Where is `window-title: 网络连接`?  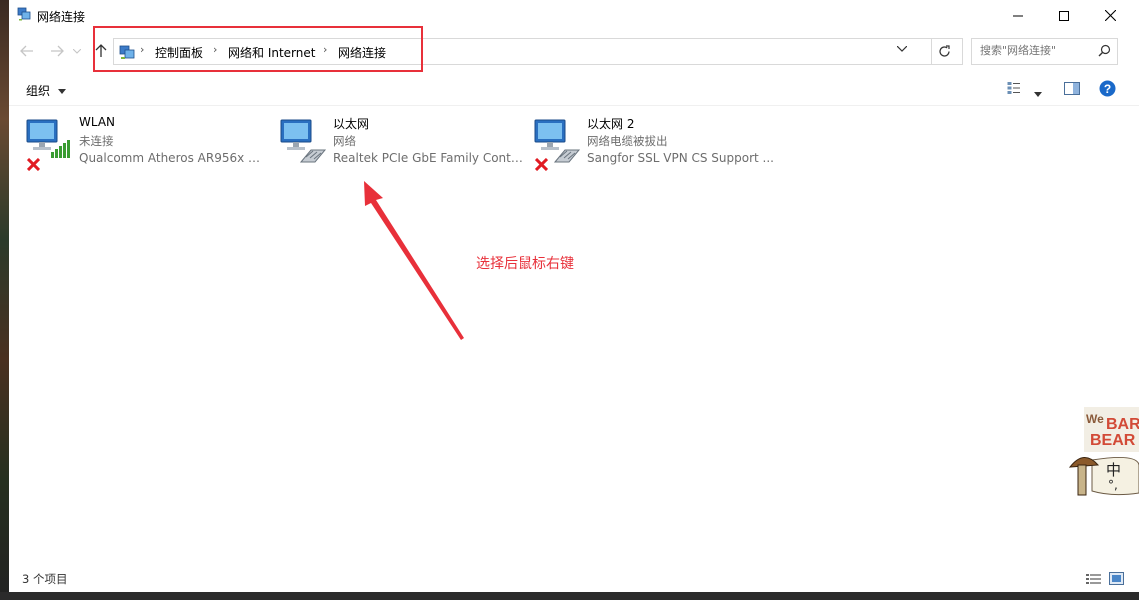
window-title: 网络连接 is located at coordinates (61, 17).